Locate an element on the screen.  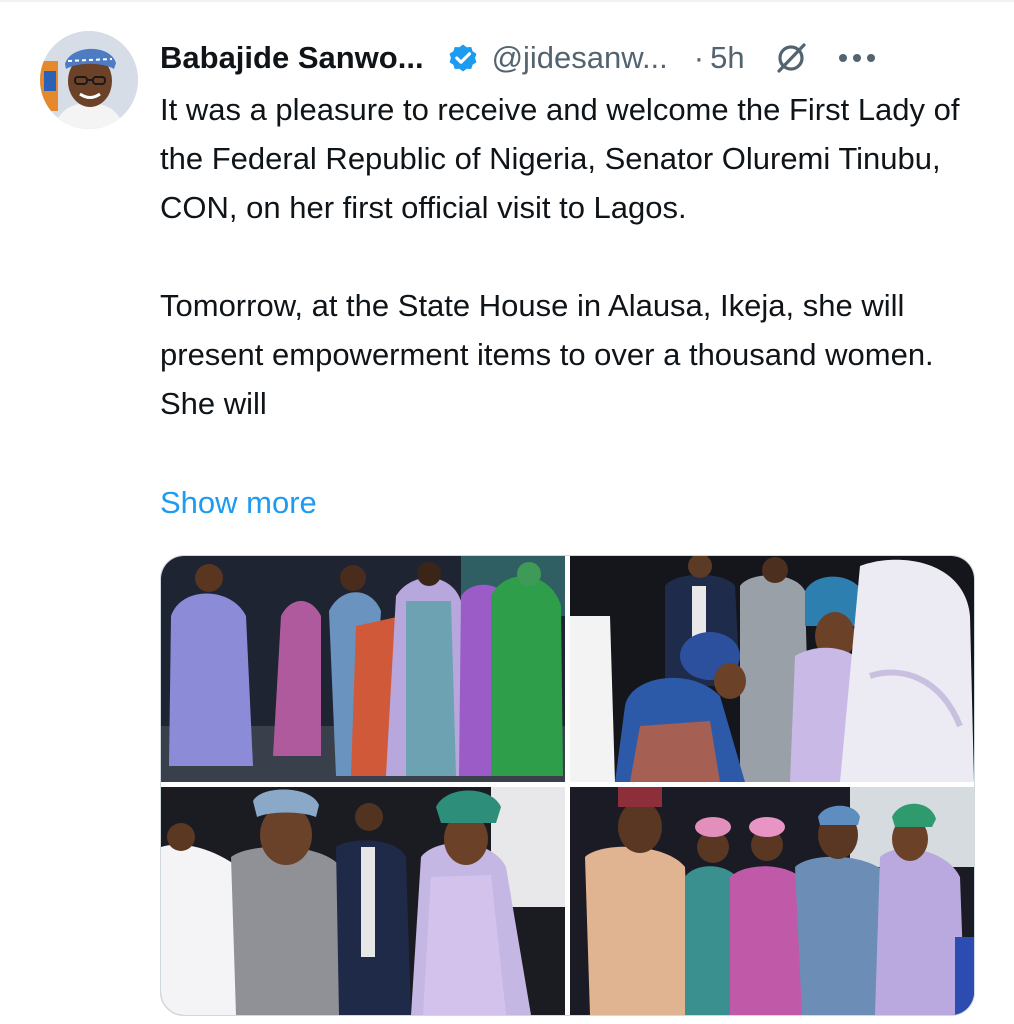
grok-icon is located at coordinates (791, 58).